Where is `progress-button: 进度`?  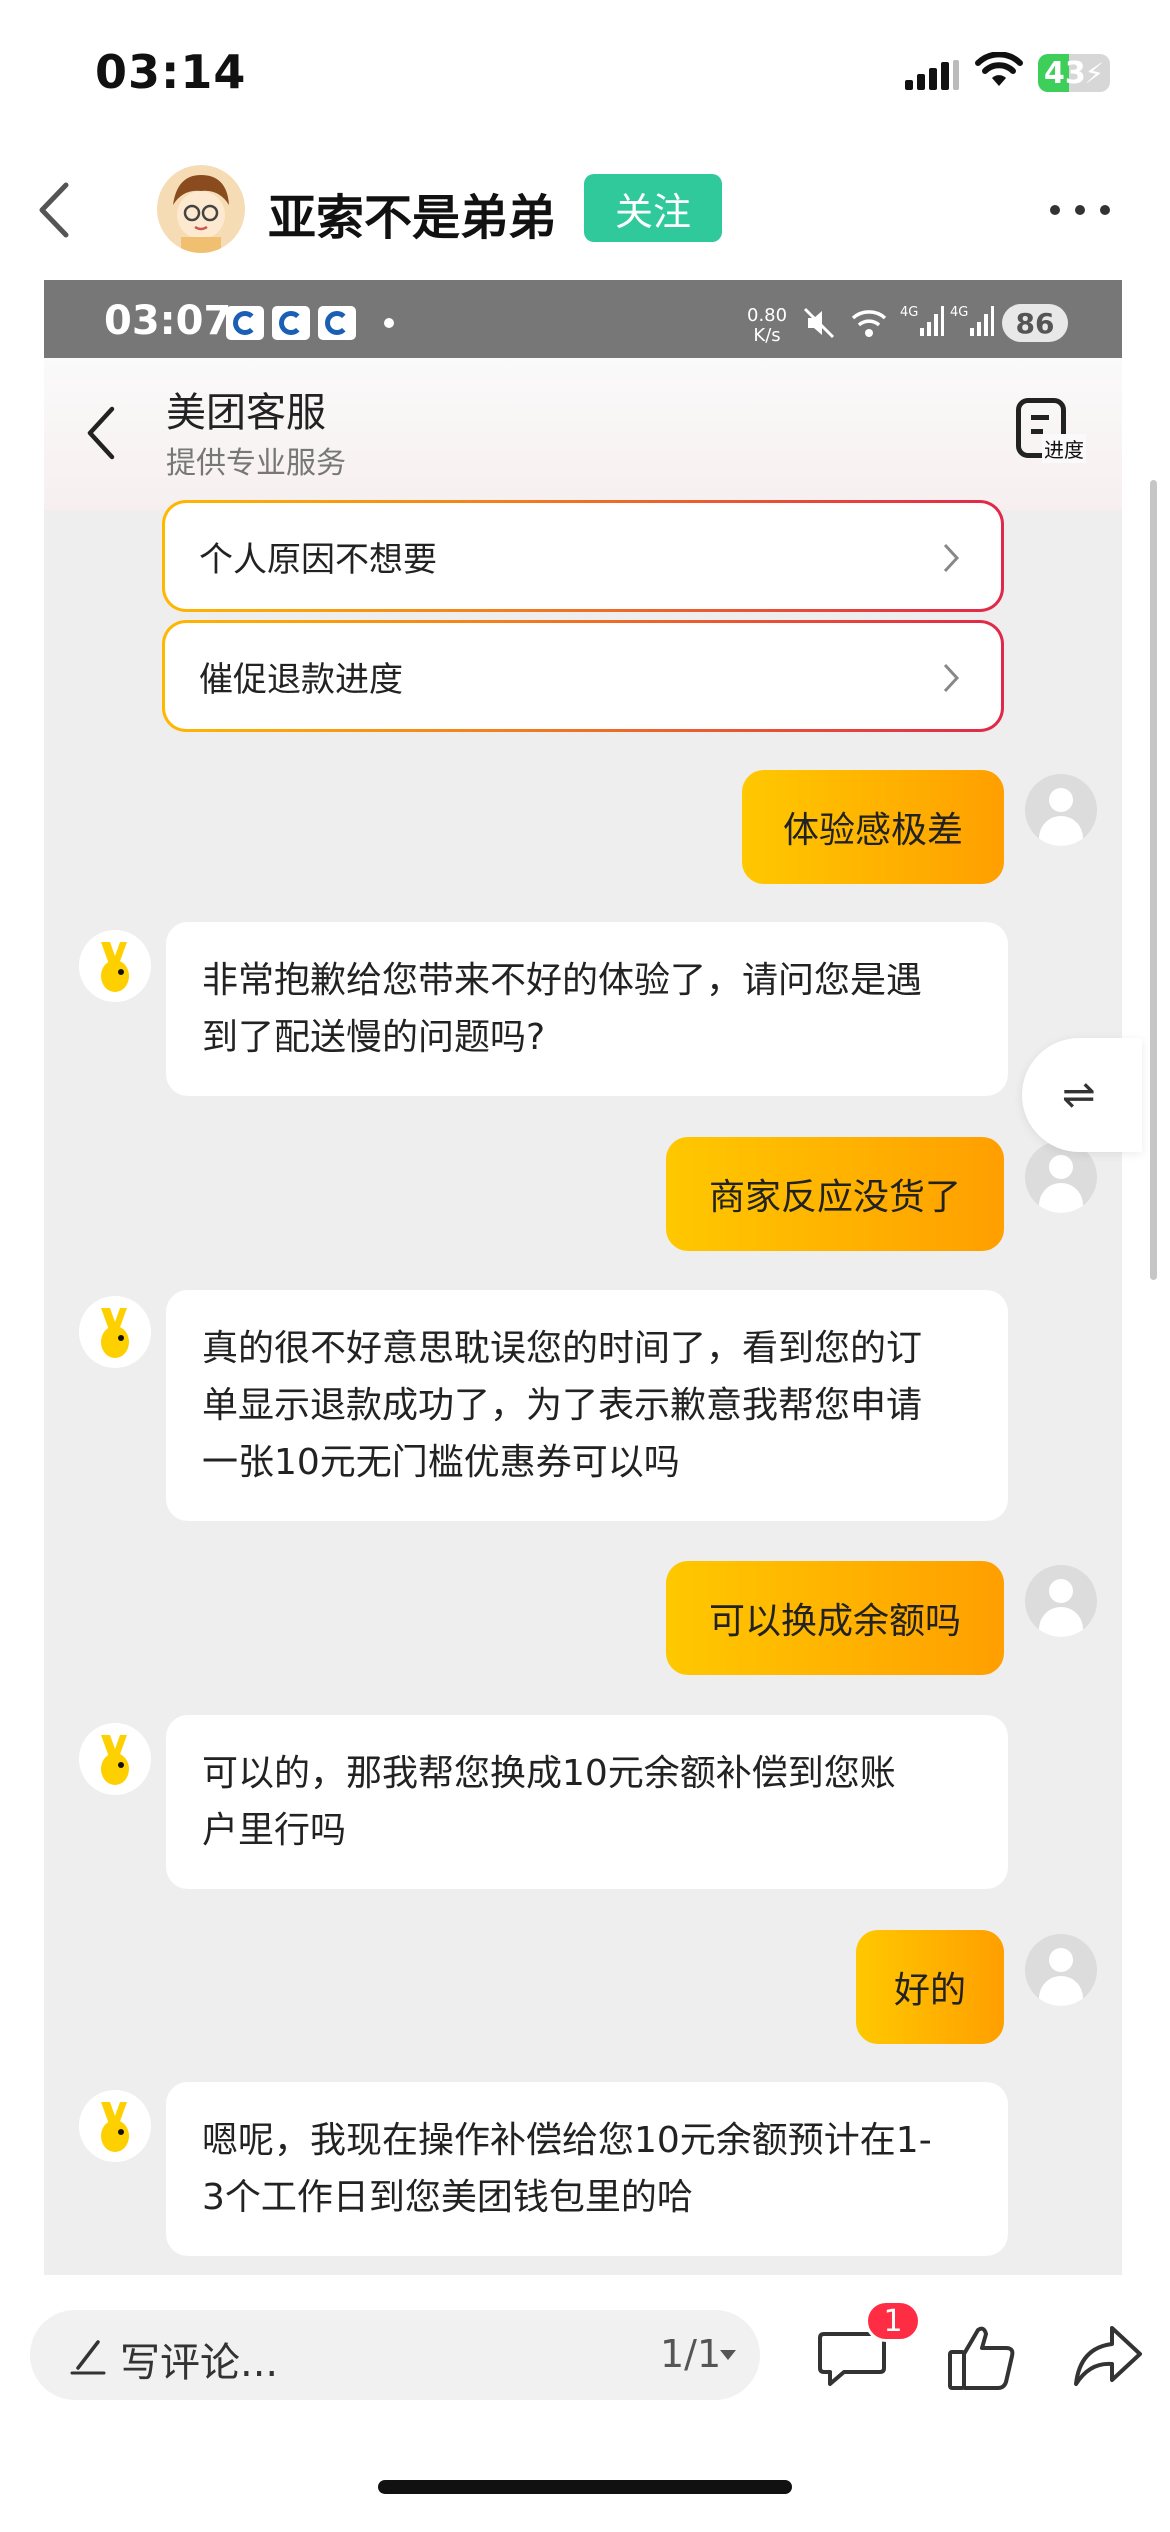 progress-button: 进度 is located at coordinates (1051, 431).